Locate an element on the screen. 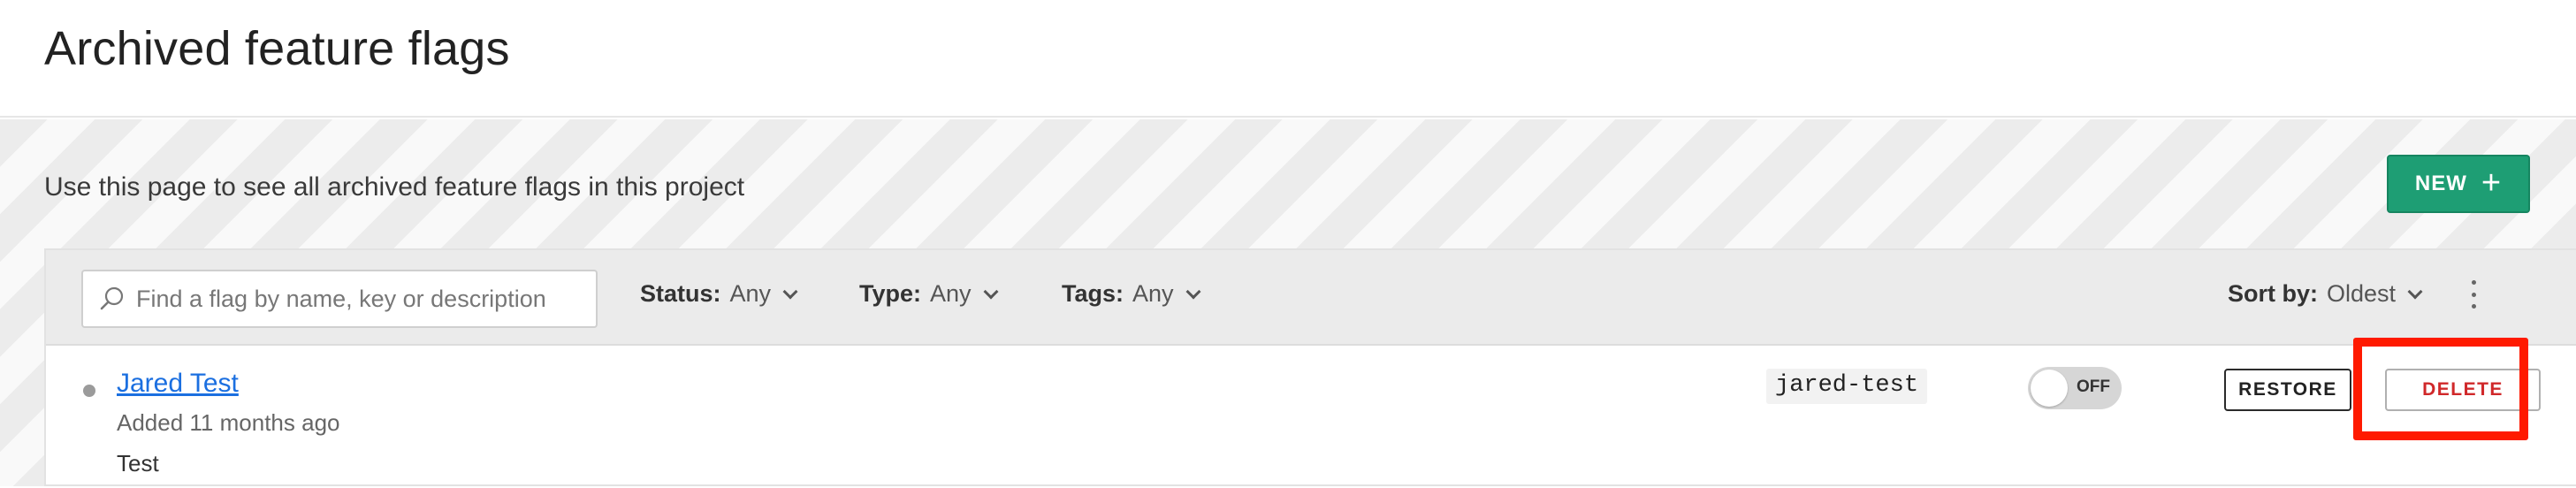 Image resolution: width=2576 pixels, height=488 pixels. type-filter-label: Type: is located at coordinates (890, 293).